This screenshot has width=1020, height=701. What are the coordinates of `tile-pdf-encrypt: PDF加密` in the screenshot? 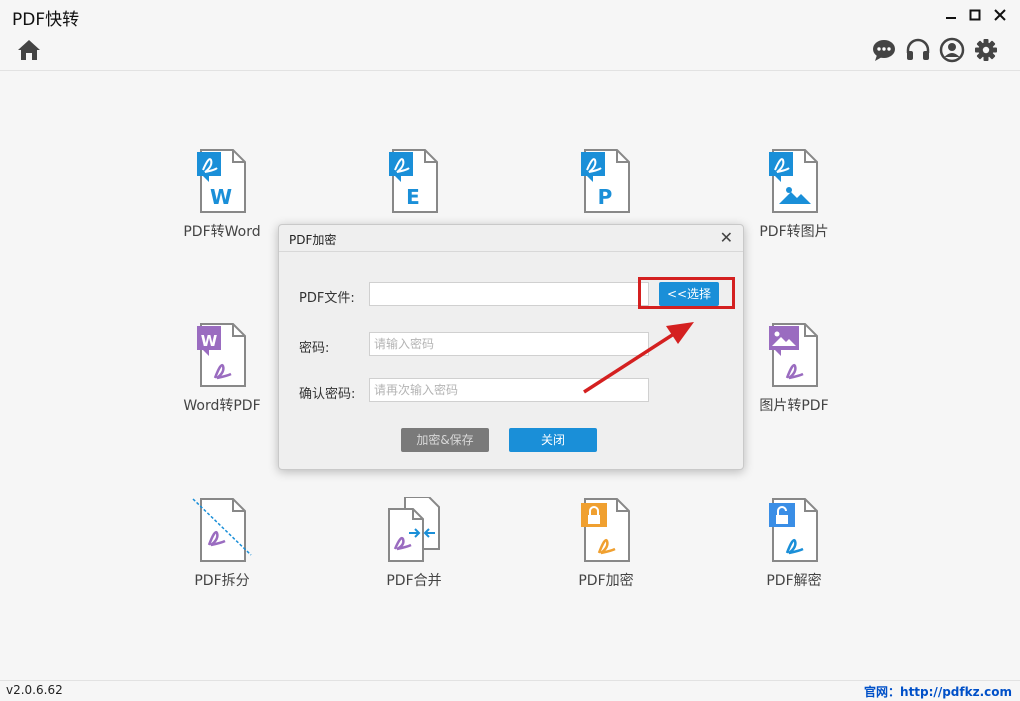 It's located at (606, 557).